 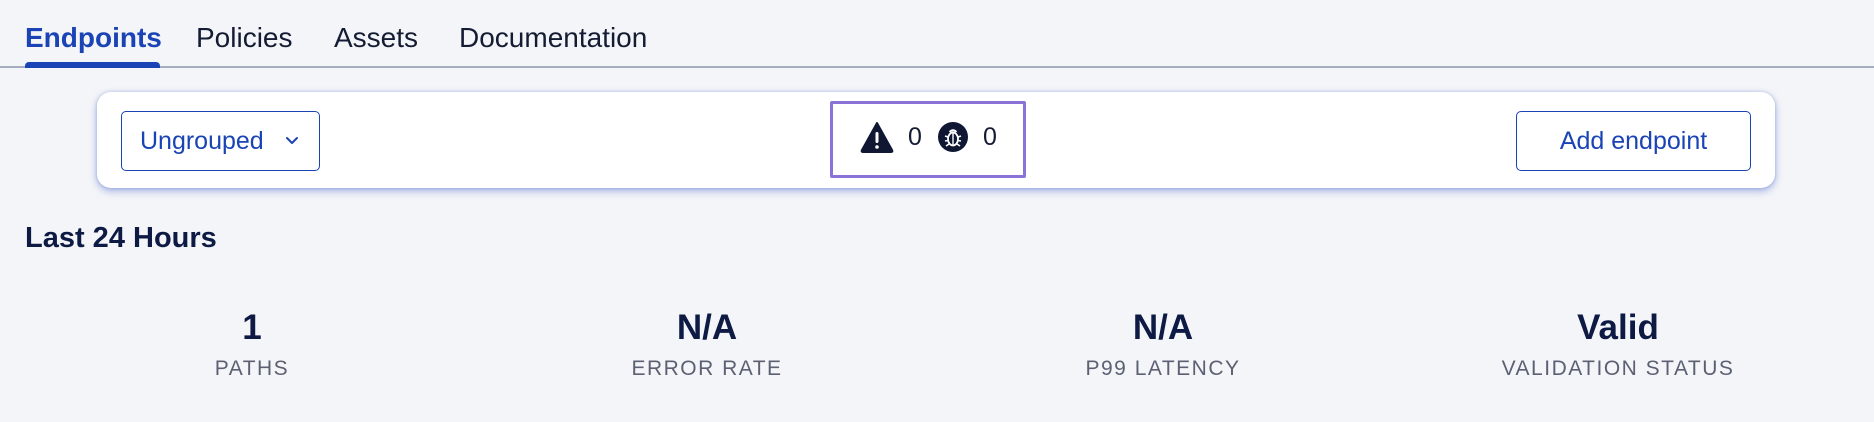 What do you see at coordinates (92, 65) in the screenshot?
I see `active-tab-indicator` at bounding box center [92, 65].